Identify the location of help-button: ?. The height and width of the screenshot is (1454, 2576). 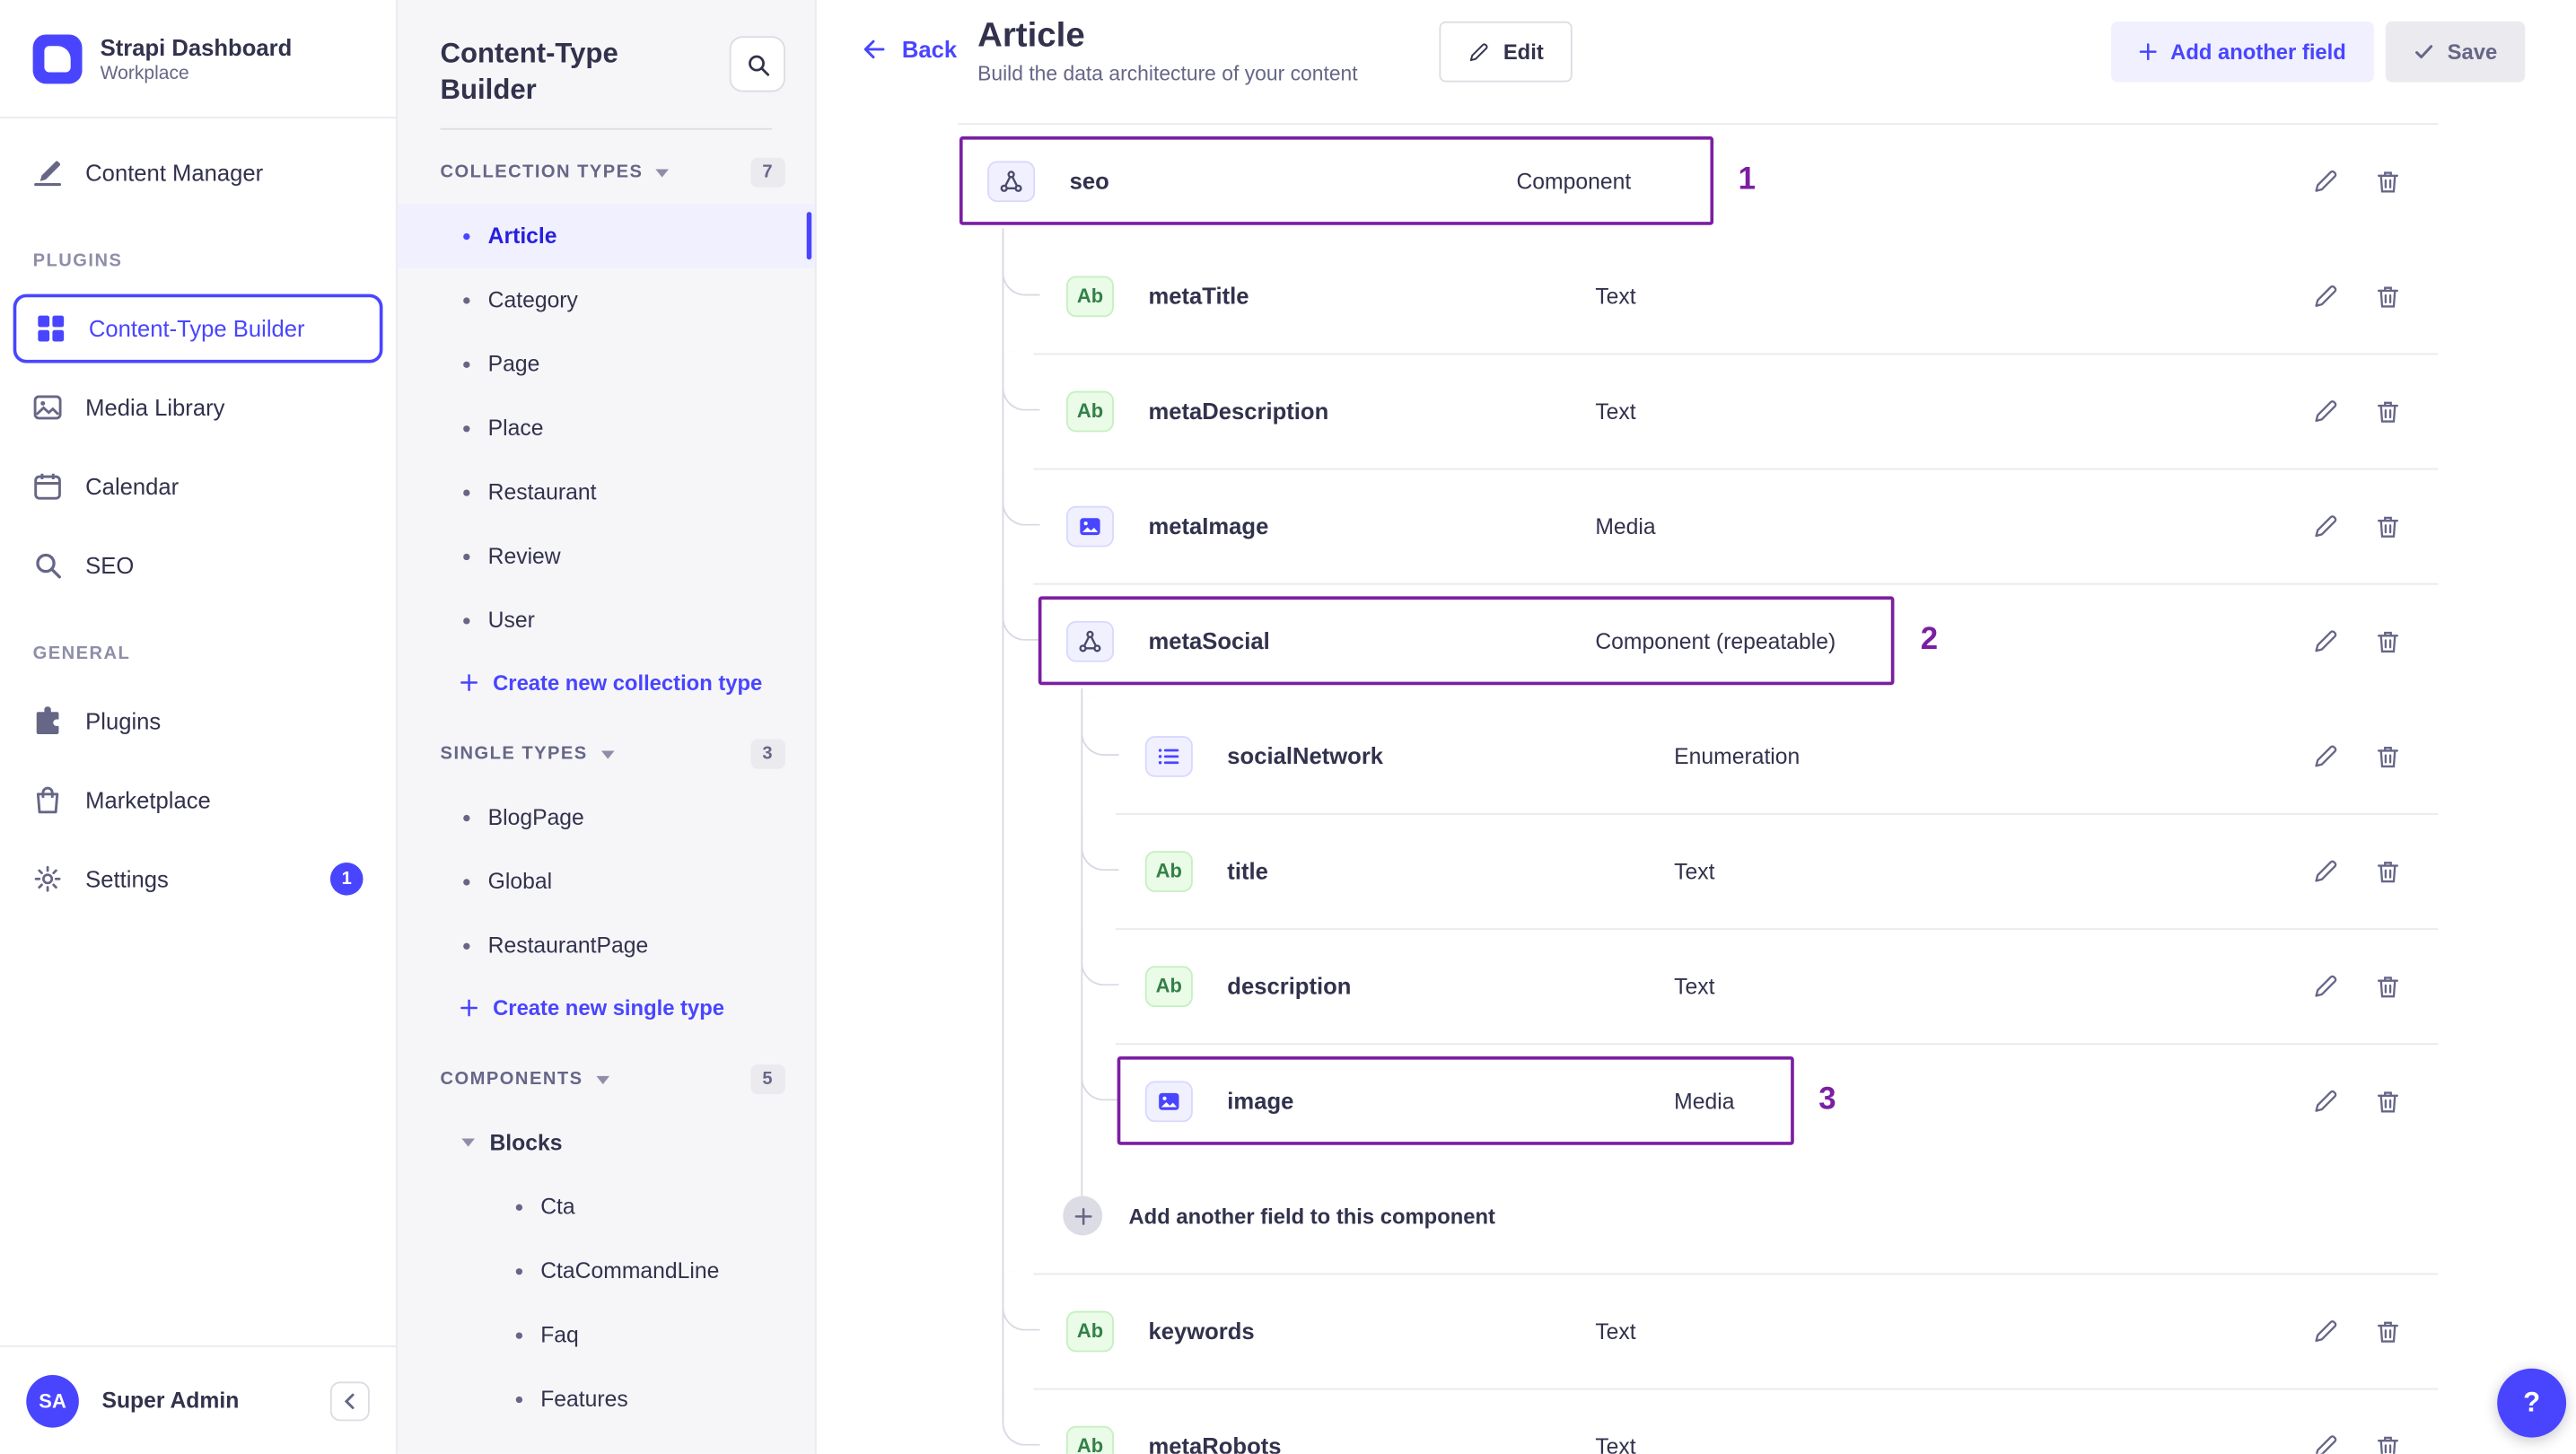
(2532, 1403).